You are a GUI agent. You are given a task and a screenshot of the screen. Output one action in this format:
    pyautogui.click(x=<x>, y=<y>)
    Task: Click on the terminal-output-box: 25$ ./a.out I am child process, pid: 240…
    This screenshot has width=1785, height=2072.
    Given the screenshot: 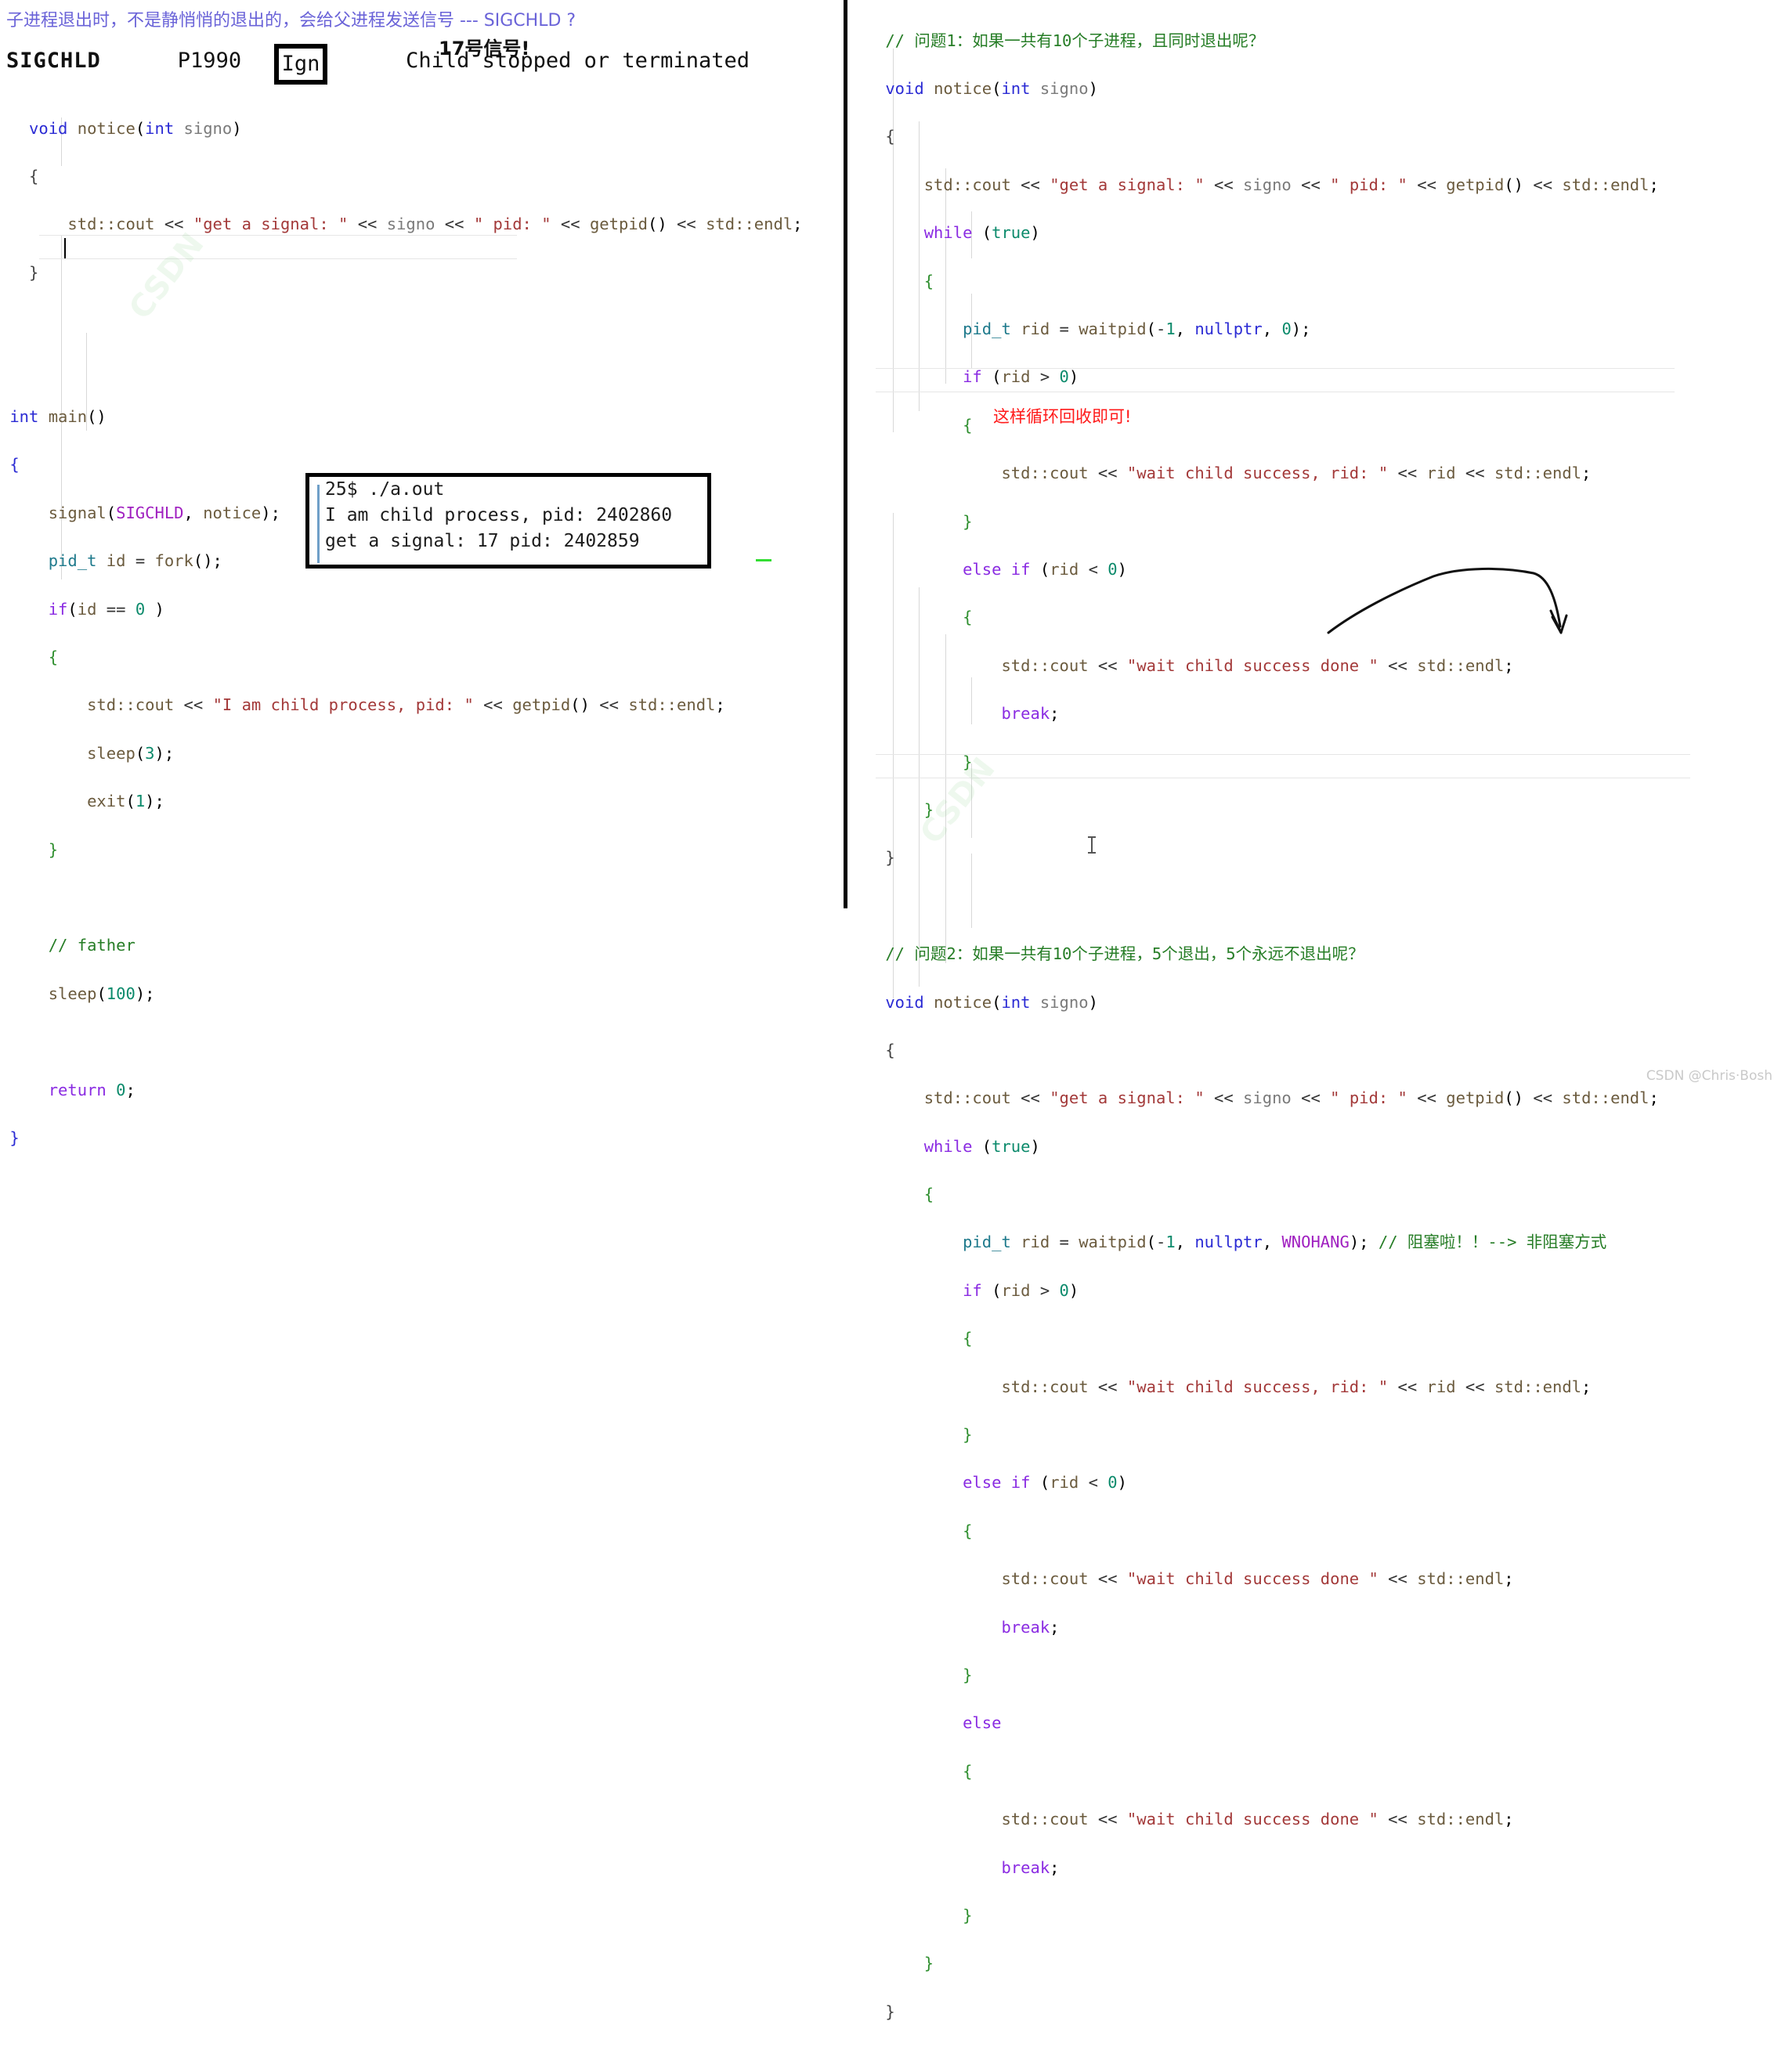 What is the action you would take?
    pyautogui.click(x=508, y=521)
    